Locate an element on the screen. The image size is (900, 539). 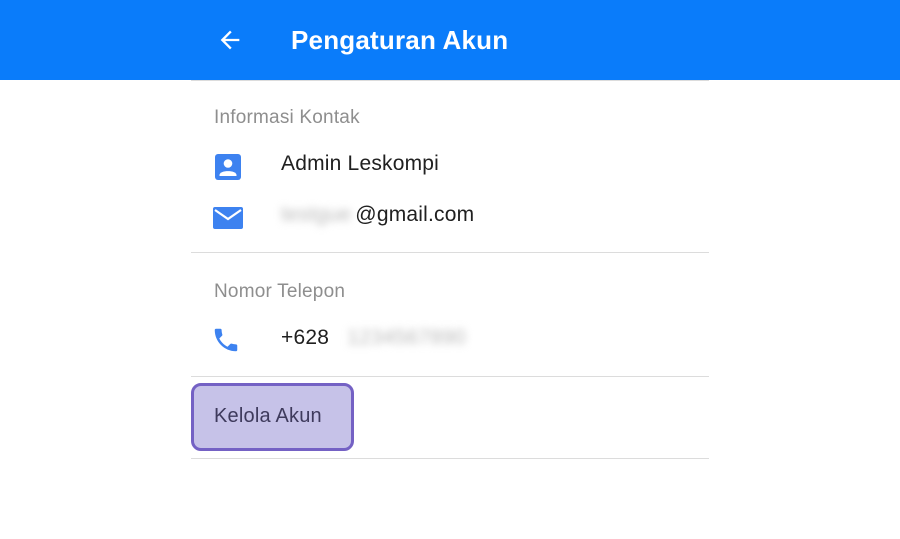
account-box-icon is located at coordinates (228, 167).